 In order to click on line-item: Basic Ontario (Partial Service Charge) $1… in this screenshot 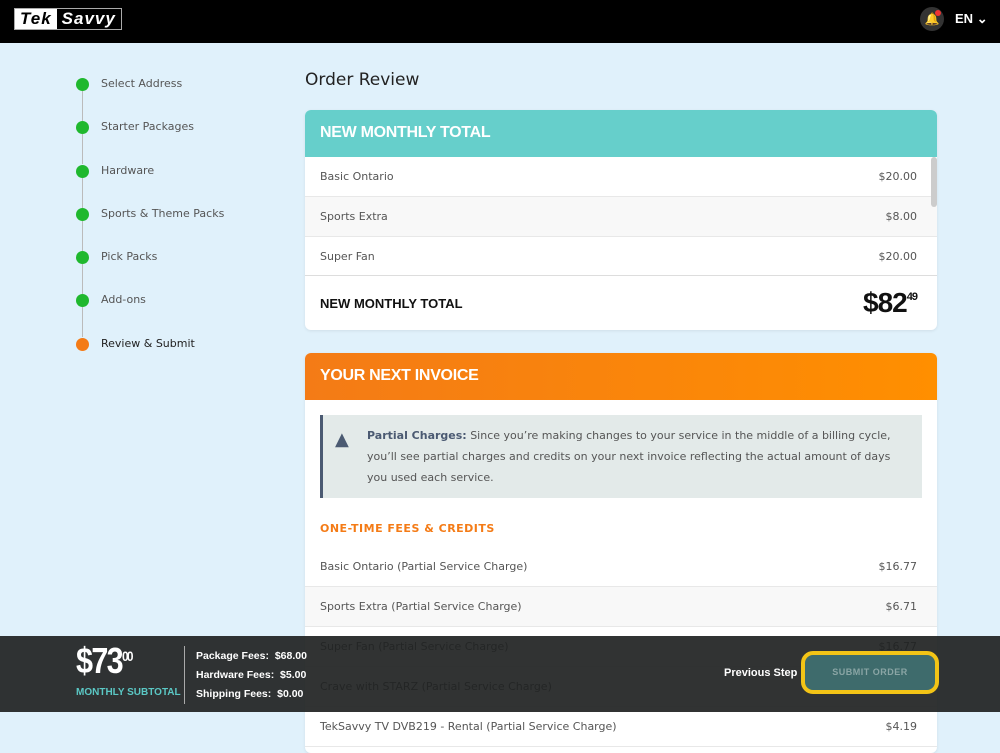, I will do `click(621, 567)`.